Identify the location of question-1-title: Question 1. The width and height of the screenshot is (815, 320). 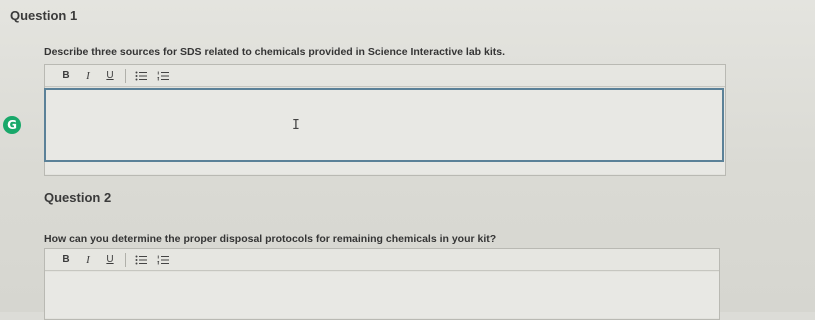
(44, 15).